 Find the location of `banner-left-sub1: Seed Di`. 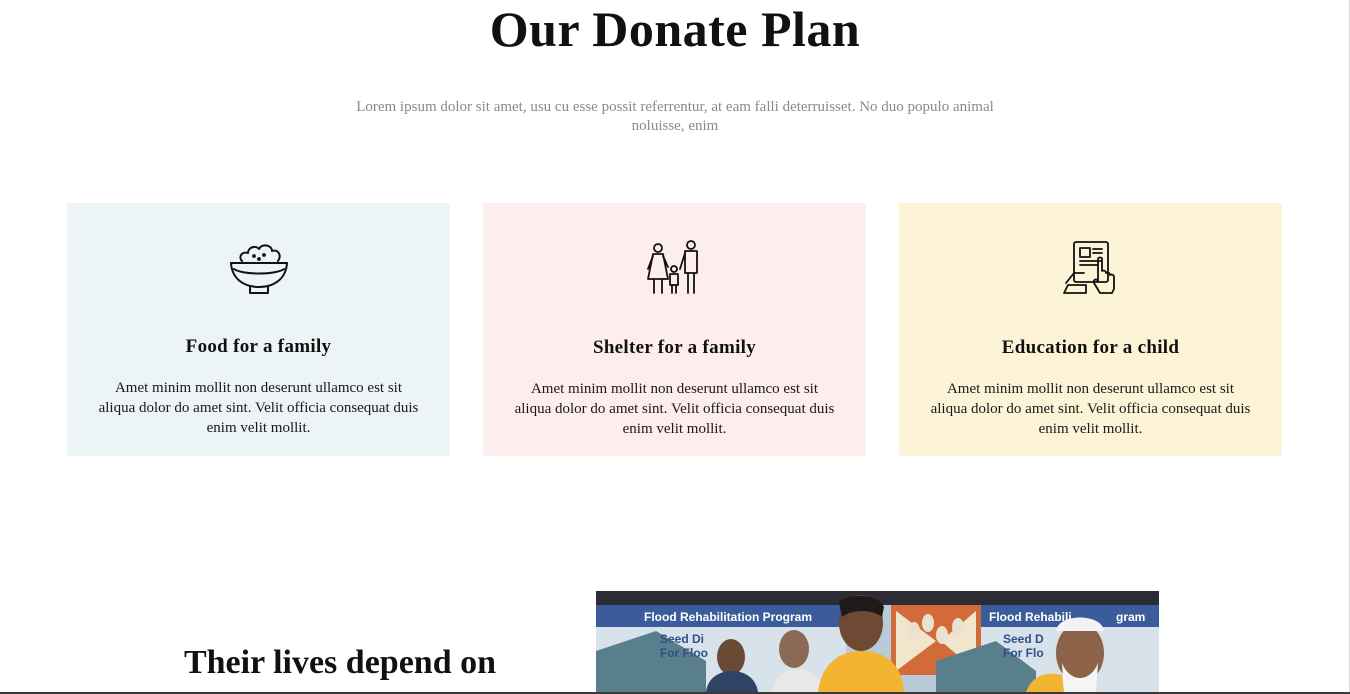

banner-left-sub1: Seed Di is located at coordinates (682, 639).